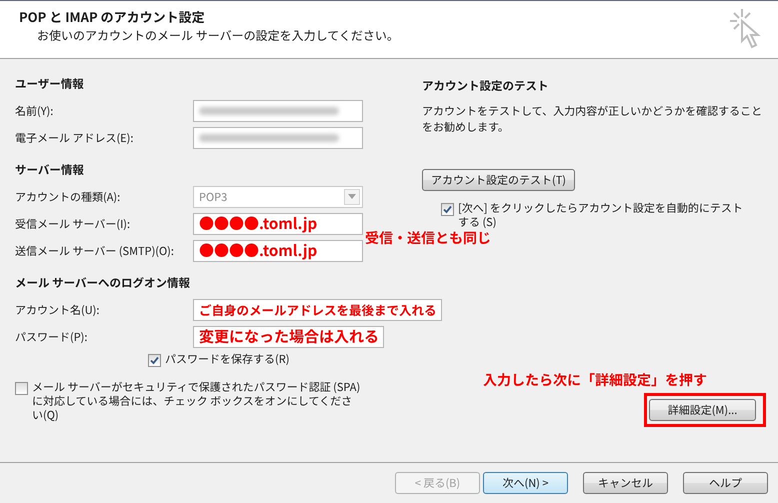 This screenshot has height=503, width=778. What do you see at coordinates (227, 359) in the screenshot?
I see `checkbox-label: パスワードを保存する(R)` at bounding box center [227, 359].